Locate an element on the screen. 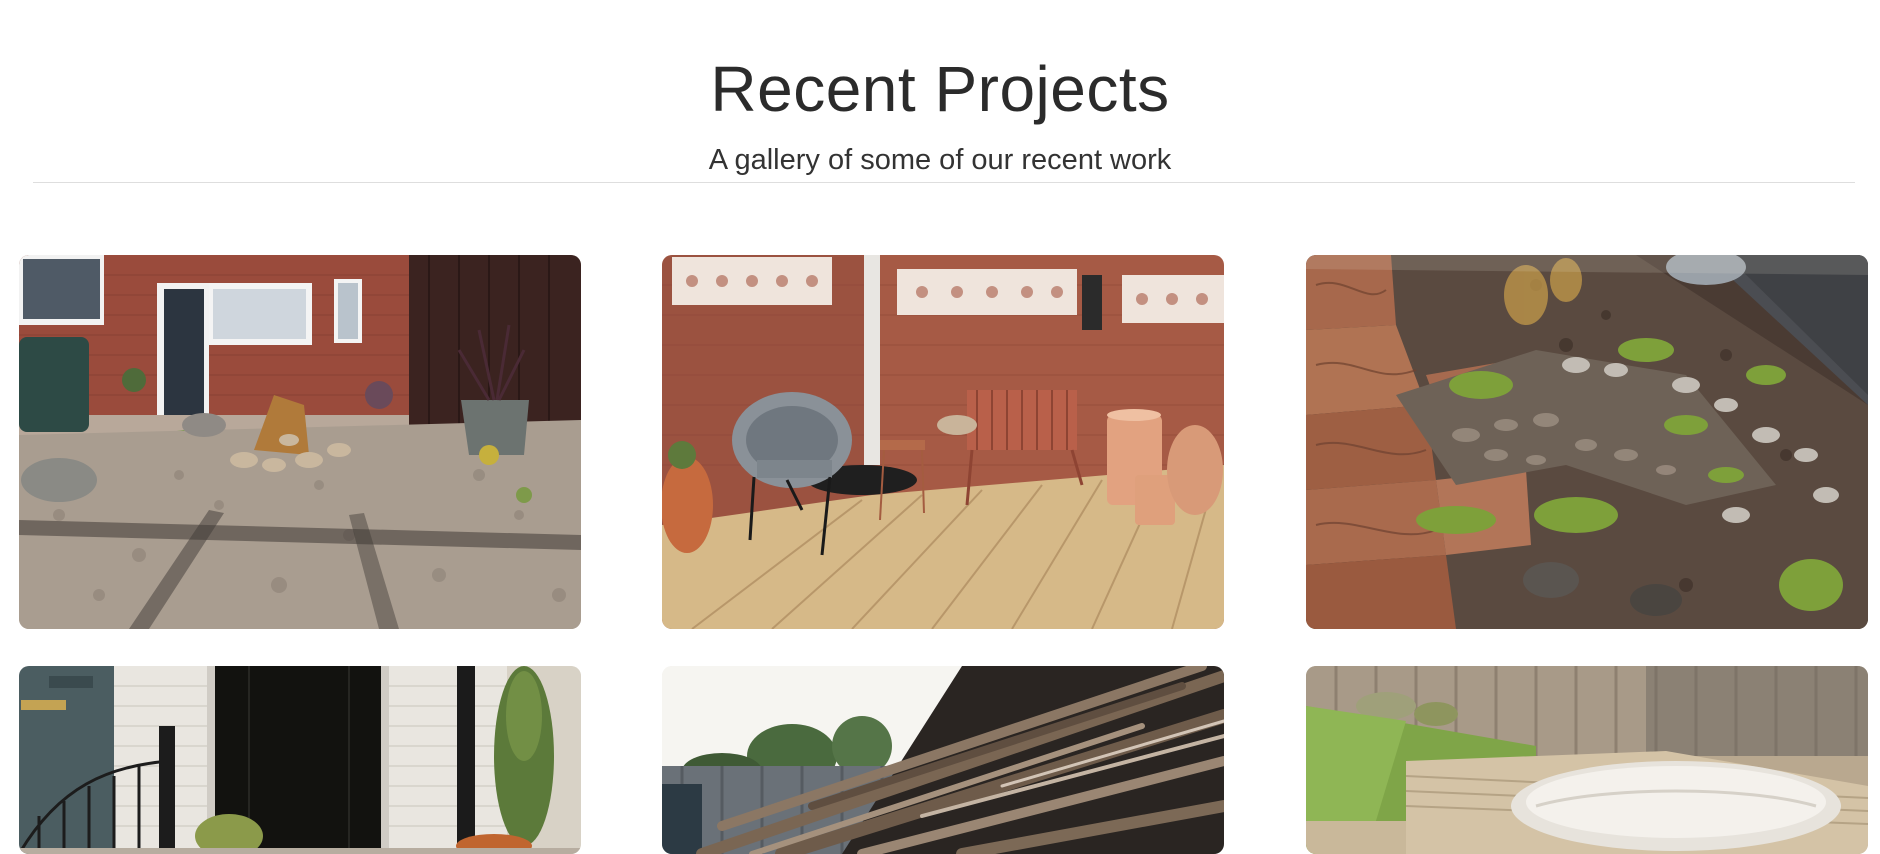 This screenshot has height=854, width=1880. water-feature-photo is located at coordinates (1587, 442).